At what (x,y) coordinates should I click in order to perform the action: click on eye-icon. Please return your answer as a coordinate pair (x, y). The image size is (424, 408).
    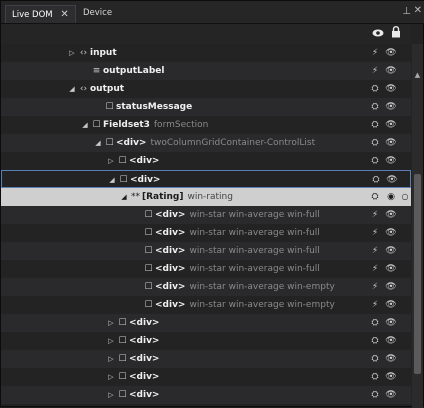
    Looking at the image, I should click on (378, 33).